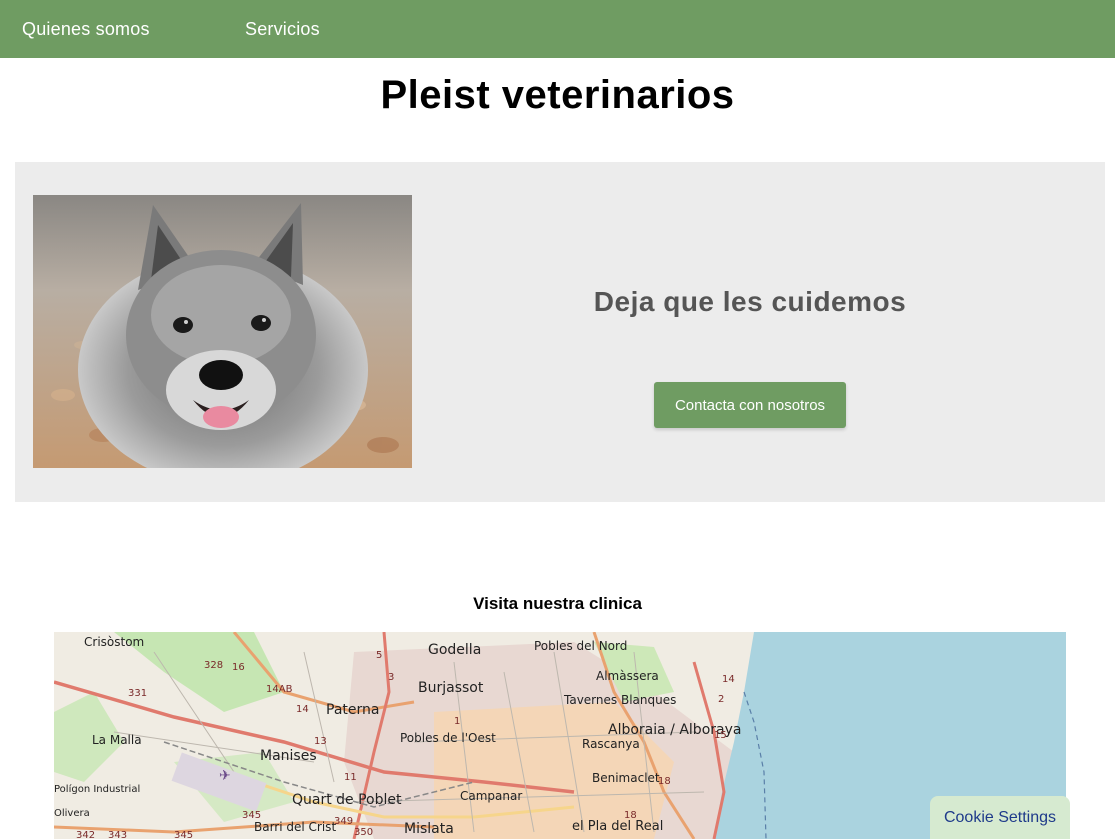 This screenshot has height=839, width=1115. Describe the element at coordinates (720, 735) in the screenshot. I see `map-road-15: 15` at that location.